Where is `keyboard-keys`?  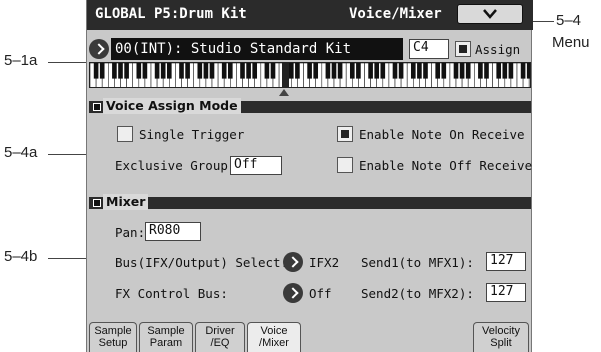 keyboard-keys is located at coordinates (310, 75).